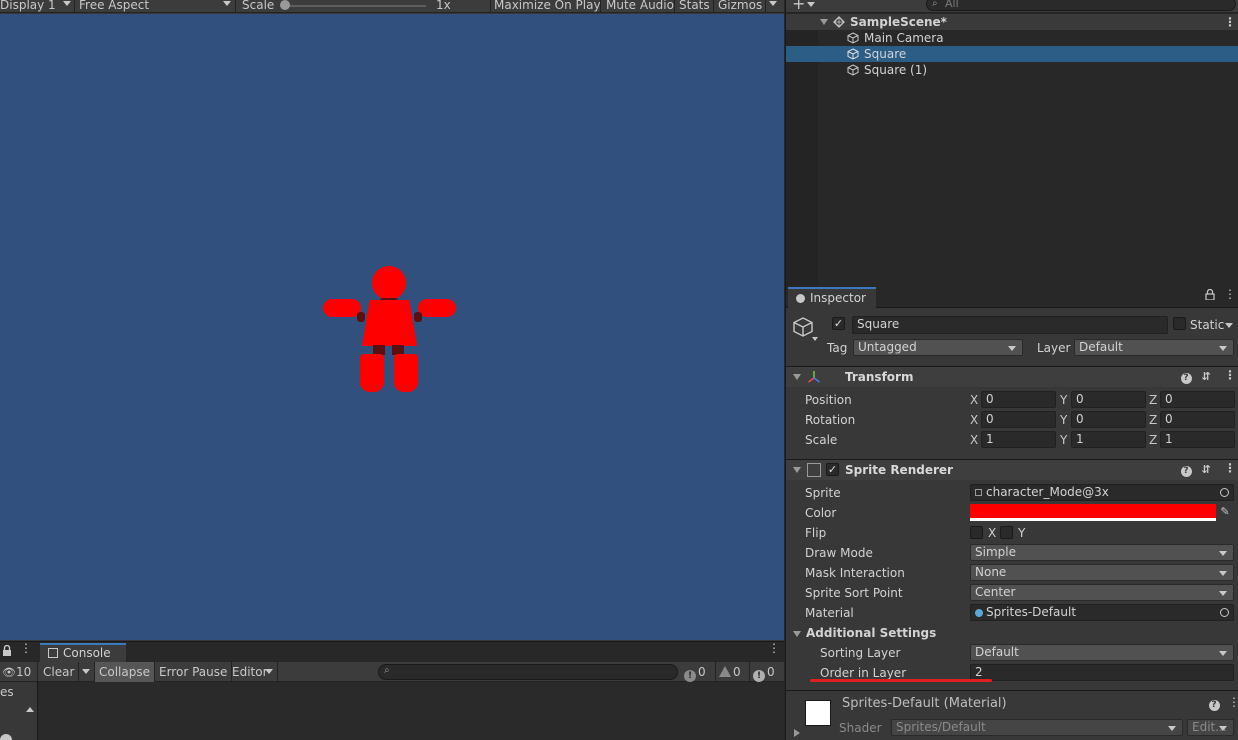 This screenshot has width=1238, height=740. What do you see at coordinates (19, 672) in the screenshot?
I see `hidden-count-toggle: 👁10` at bounding box center [19, 672].